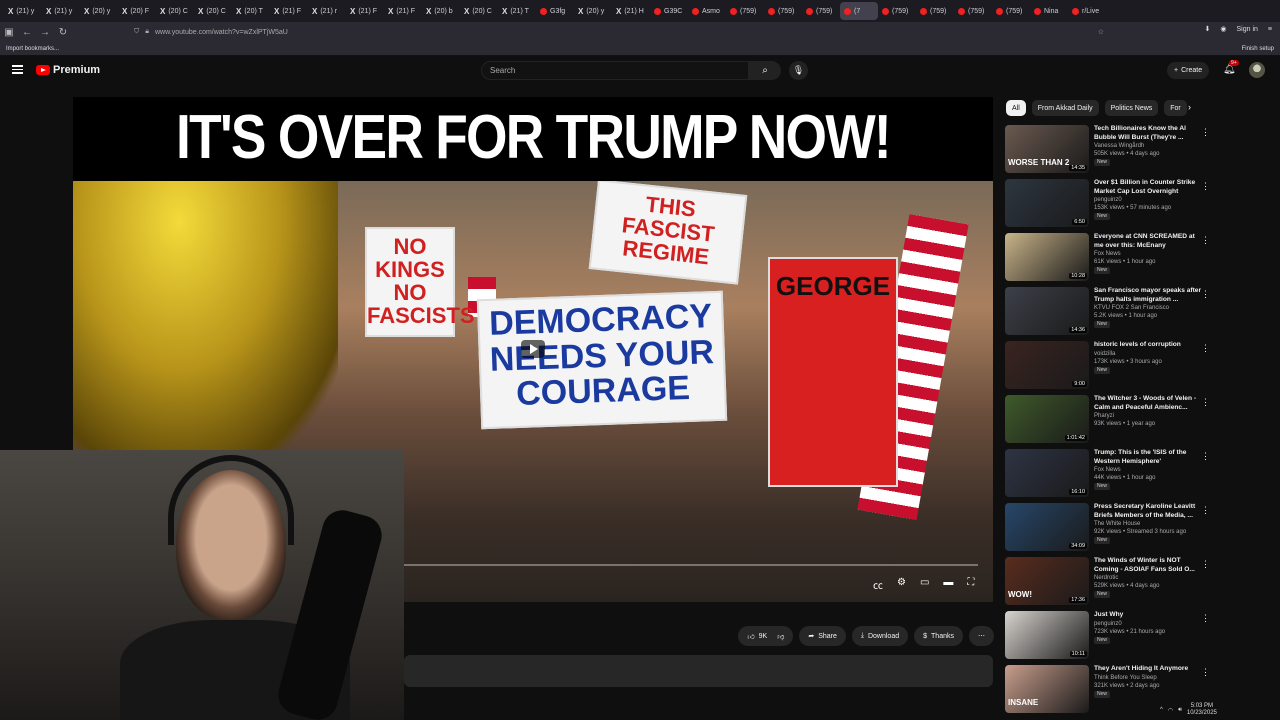 The height and width of the screenshot is (720, 1280). What do you see at coordinates (1223, 29) in the screenshot?
I see `account-icon: ◉` at bounding box center [1223, 29].